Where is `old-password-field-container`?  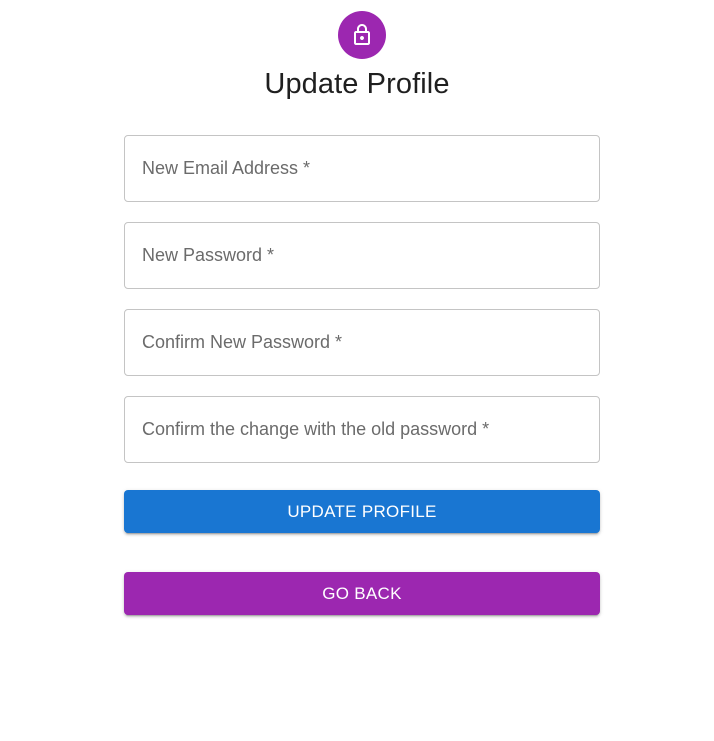
old-password-field-container is located at coordinates (362, 429).